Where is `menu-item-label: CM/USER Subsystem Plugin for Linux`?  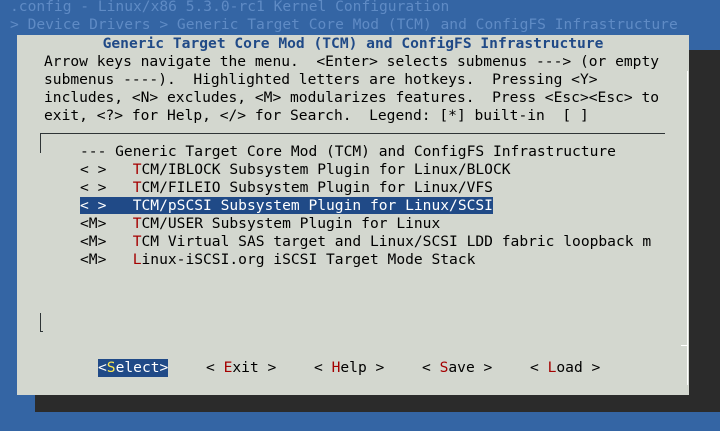 menu-item-label: CM/USER Subsystem Plugin for Linux is located at coordinates (291, 223).